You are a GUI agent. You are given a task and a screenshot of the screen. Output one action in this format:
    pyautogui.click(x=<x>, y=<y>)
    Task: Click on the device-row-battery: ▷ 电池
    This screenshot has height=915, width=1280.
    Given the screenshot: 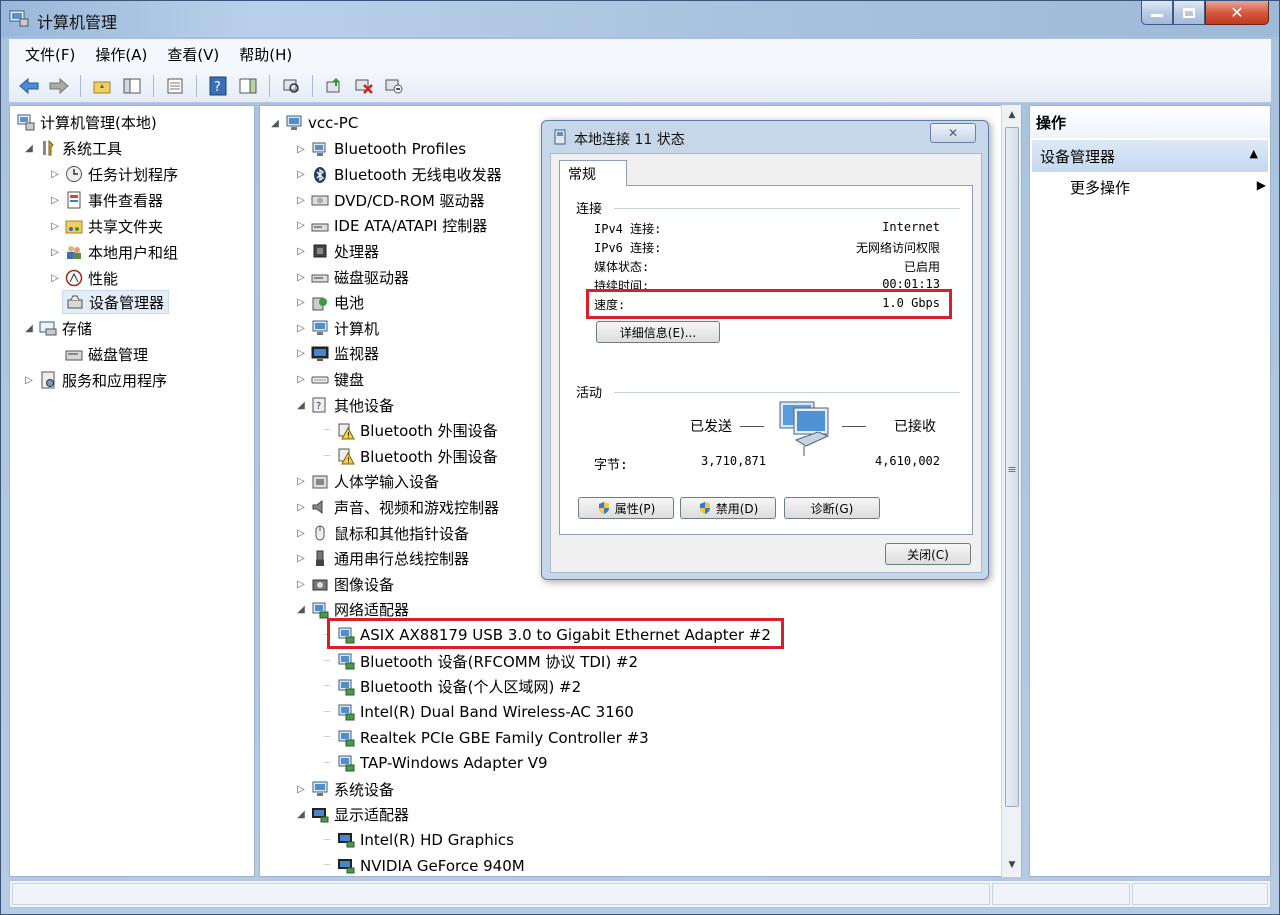 What is the action you would take?
    pyautogui.click(x=329, y=303)
    